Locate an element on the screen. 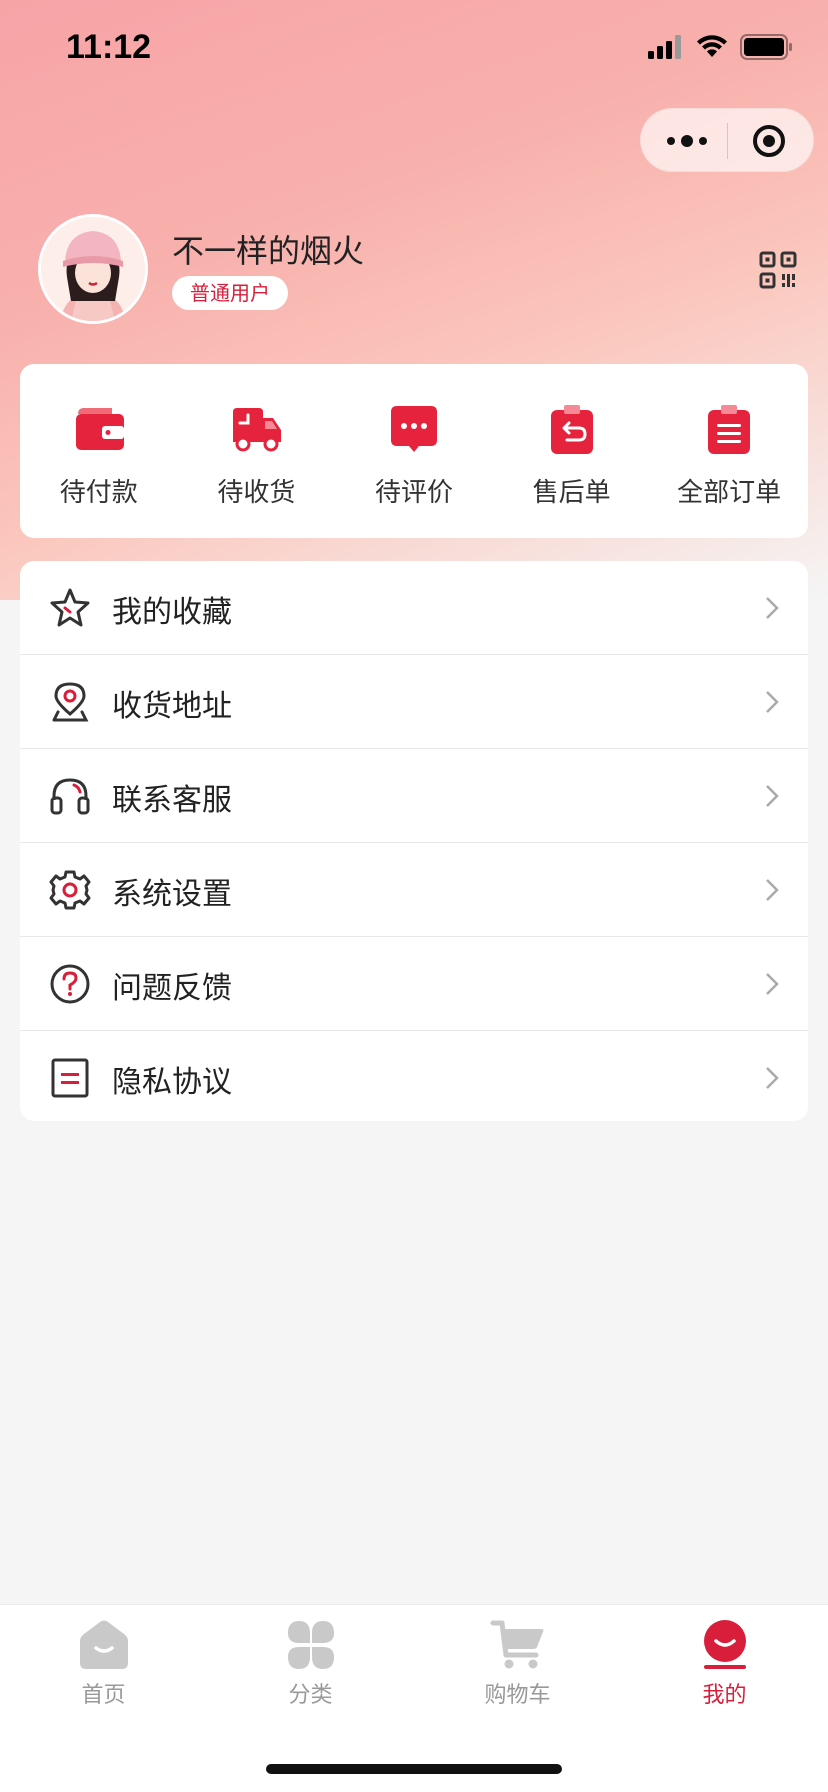 This screenshot has width=828, height=1792. menu-label: 收货地址 is located at coordinates (172, 706).